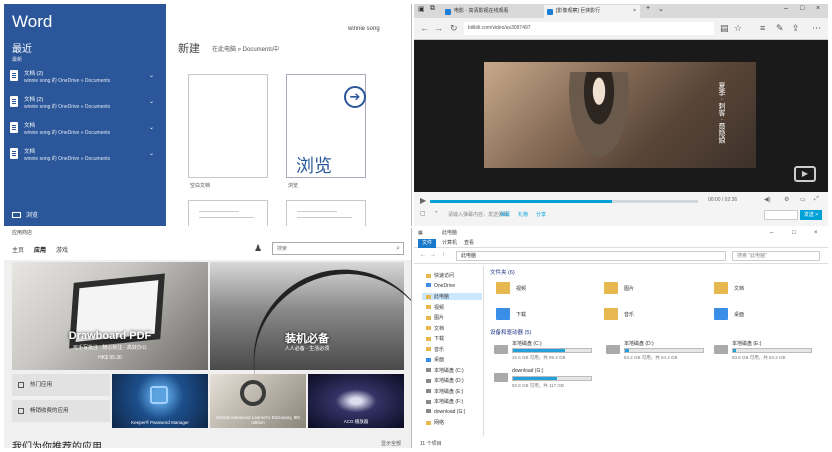  What do you see at coordinates (435, 307) in the screenshot?
I see `nav-item: 视频` at bounding box center [435, 307].